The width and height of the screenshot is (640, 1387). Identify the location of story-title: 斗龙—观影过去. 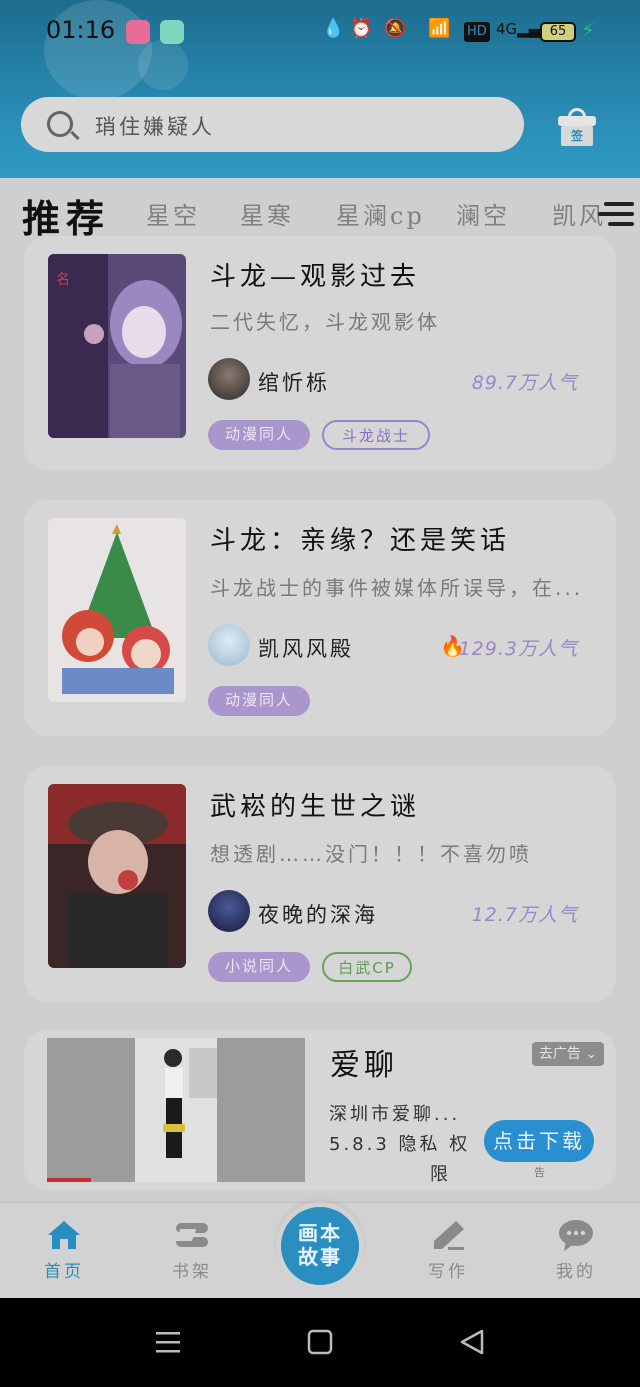
(315, 274).